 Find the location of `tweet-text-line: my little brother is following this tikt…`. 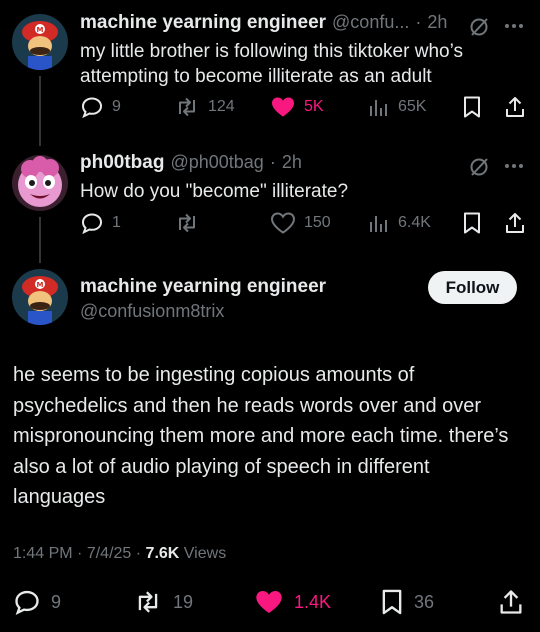

tweet-text-line: my little brother is following this tikt… is located at coordinates (271, 51).